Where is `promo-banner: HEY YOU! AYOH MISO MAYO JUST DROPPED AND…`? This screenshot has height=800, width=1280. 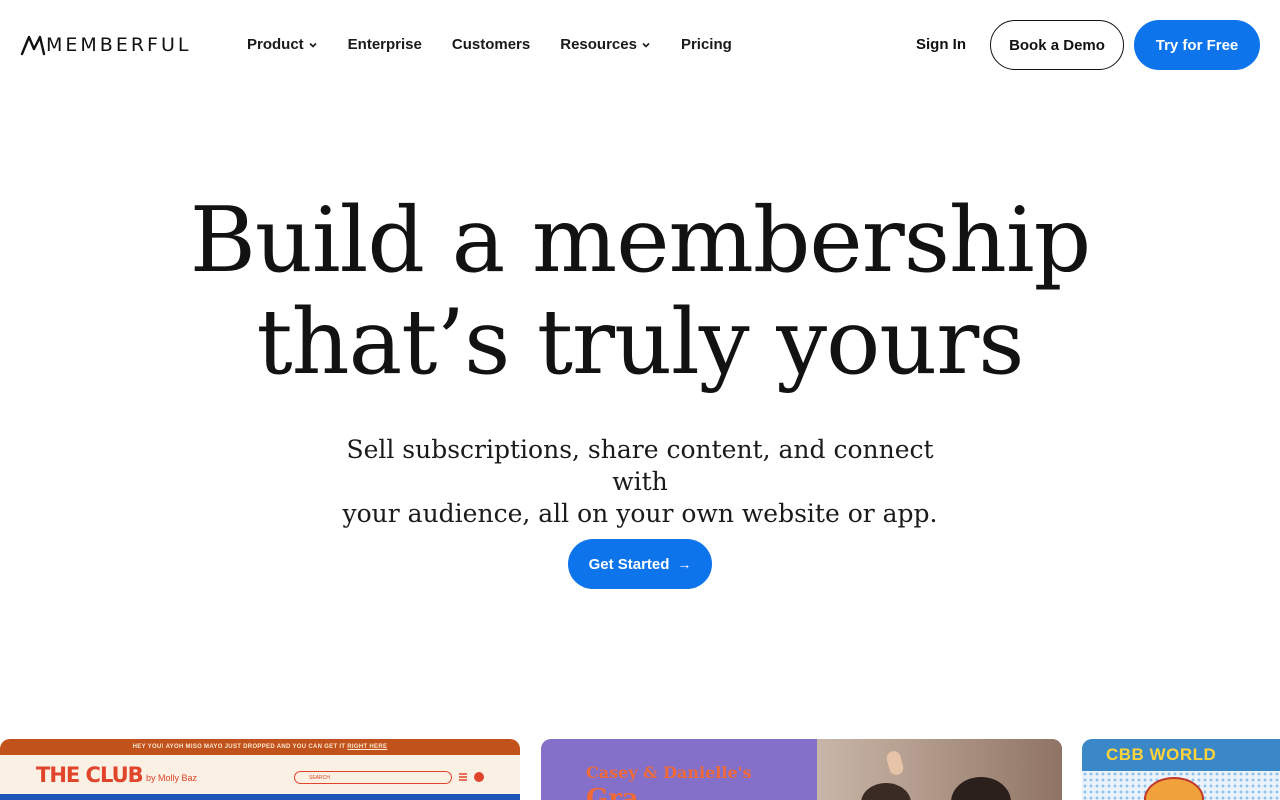
promo-banner: HEY YOU! AYOH MISO MAYO JUST DROPPED AND… is located at coordinates (260, 747).